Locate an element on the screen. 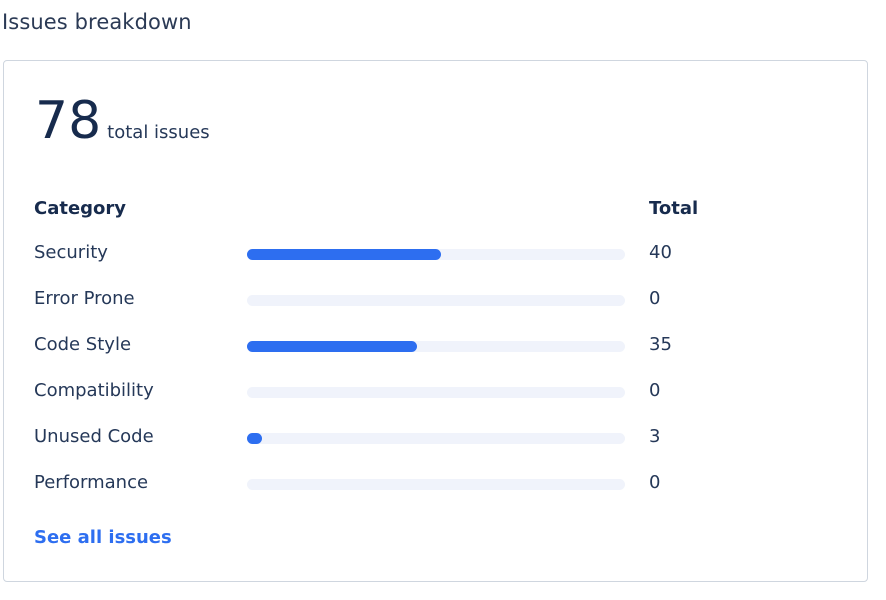  column-header-category: Category is located at coordinates (80, 208).